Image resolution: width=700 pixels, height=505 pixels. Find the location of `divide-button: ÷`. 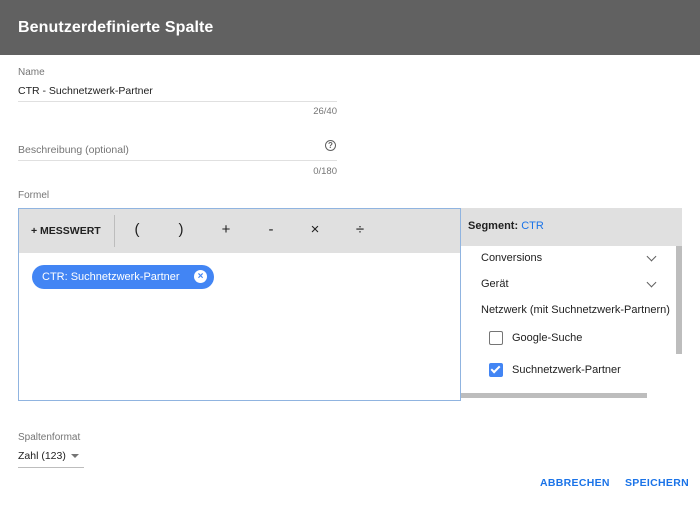

divide-button: ÷ is located at coordinates (360, 229).